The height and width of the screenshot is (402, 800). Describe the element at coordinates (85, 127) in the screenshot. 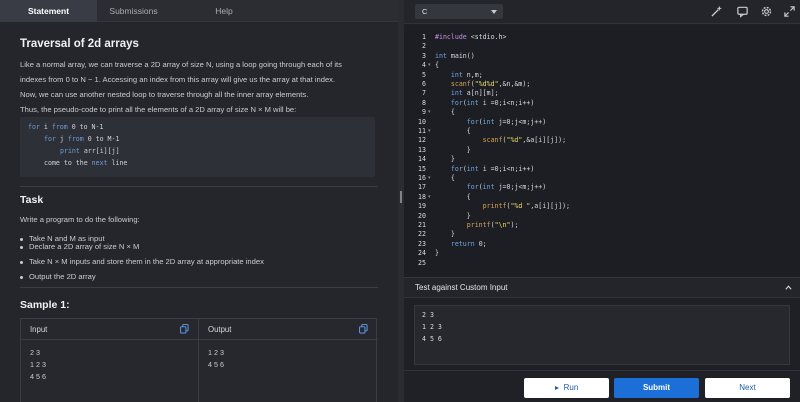

I see `pseudo-text: 0 to N-1` at that location.